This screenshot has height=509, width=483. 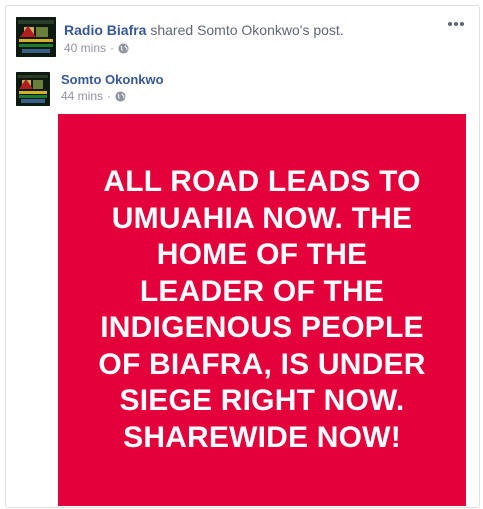 I want to click on shared-target-link: Somto Okonkwo's post., so click(x=270, y=30).